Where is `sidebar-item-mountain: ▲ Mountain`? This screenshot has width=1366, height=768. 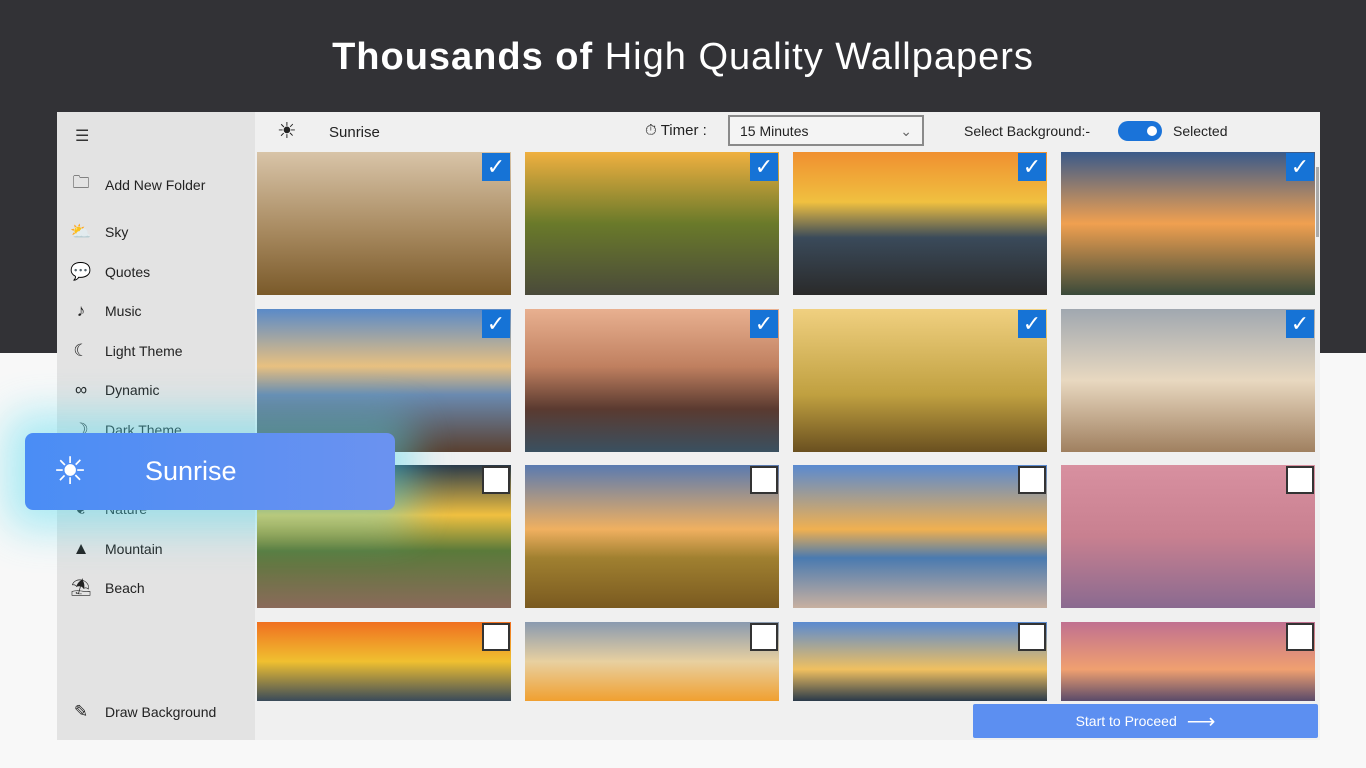 sidebar-item-mountain: ▲ Mountain is located at coordinates (116, 549).